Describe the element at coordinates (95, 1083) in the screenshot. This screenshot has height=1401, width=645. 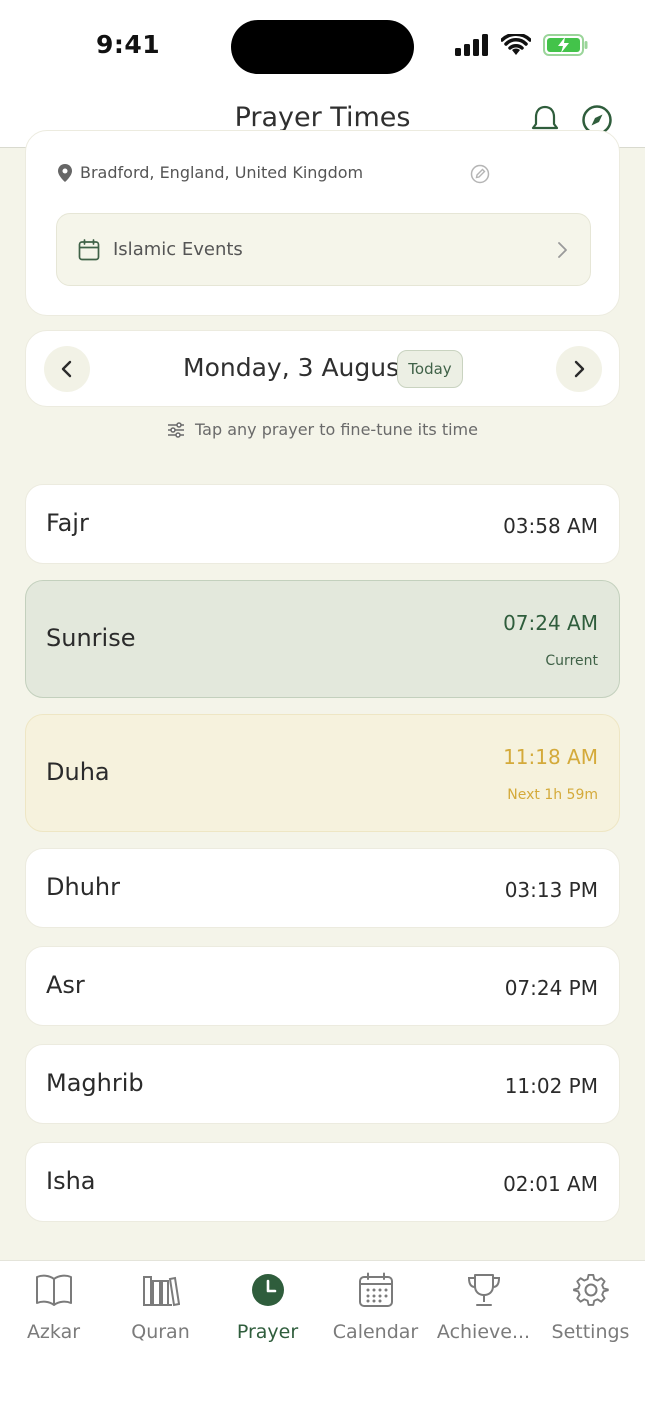
I see `prayer-name: Maghrib` at that location.